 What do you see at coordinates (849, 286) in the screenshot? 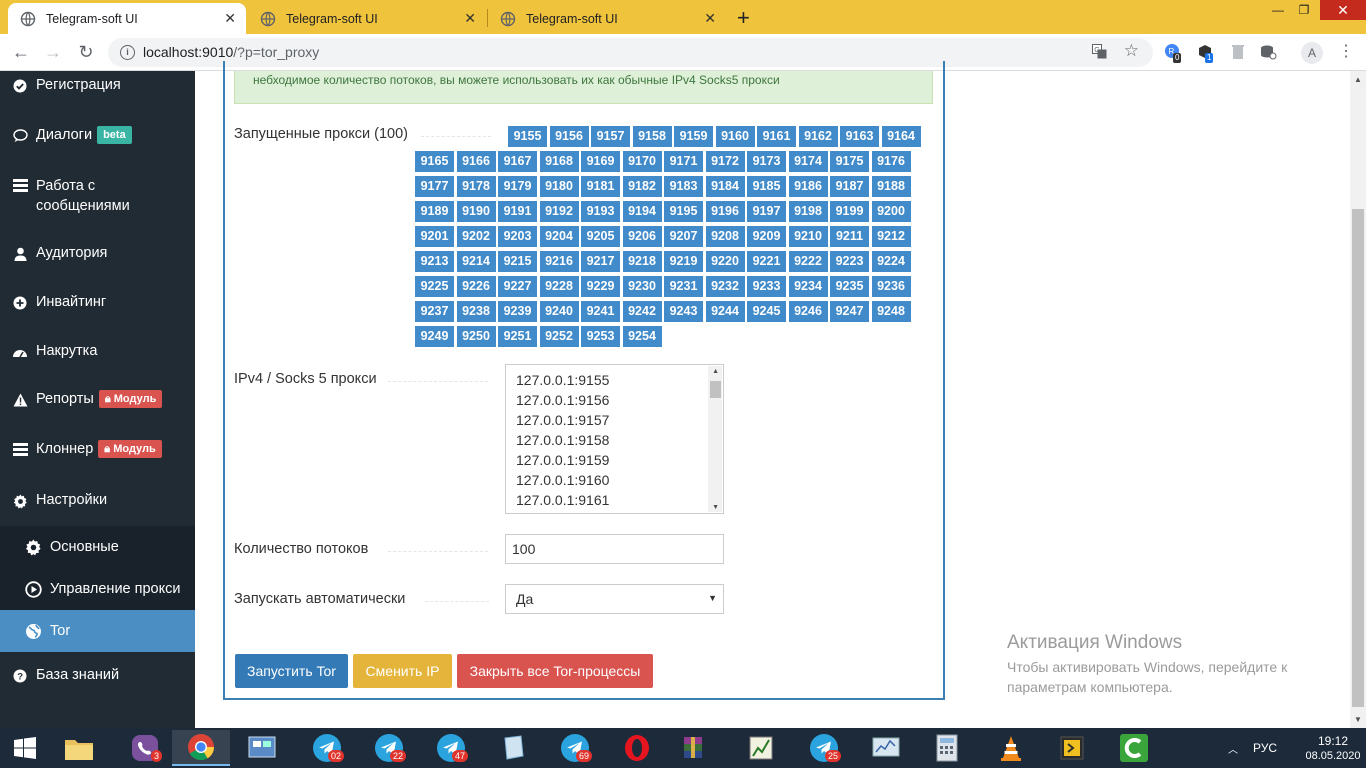
I see `port-button: 9235` at bounding box center [849, 286].